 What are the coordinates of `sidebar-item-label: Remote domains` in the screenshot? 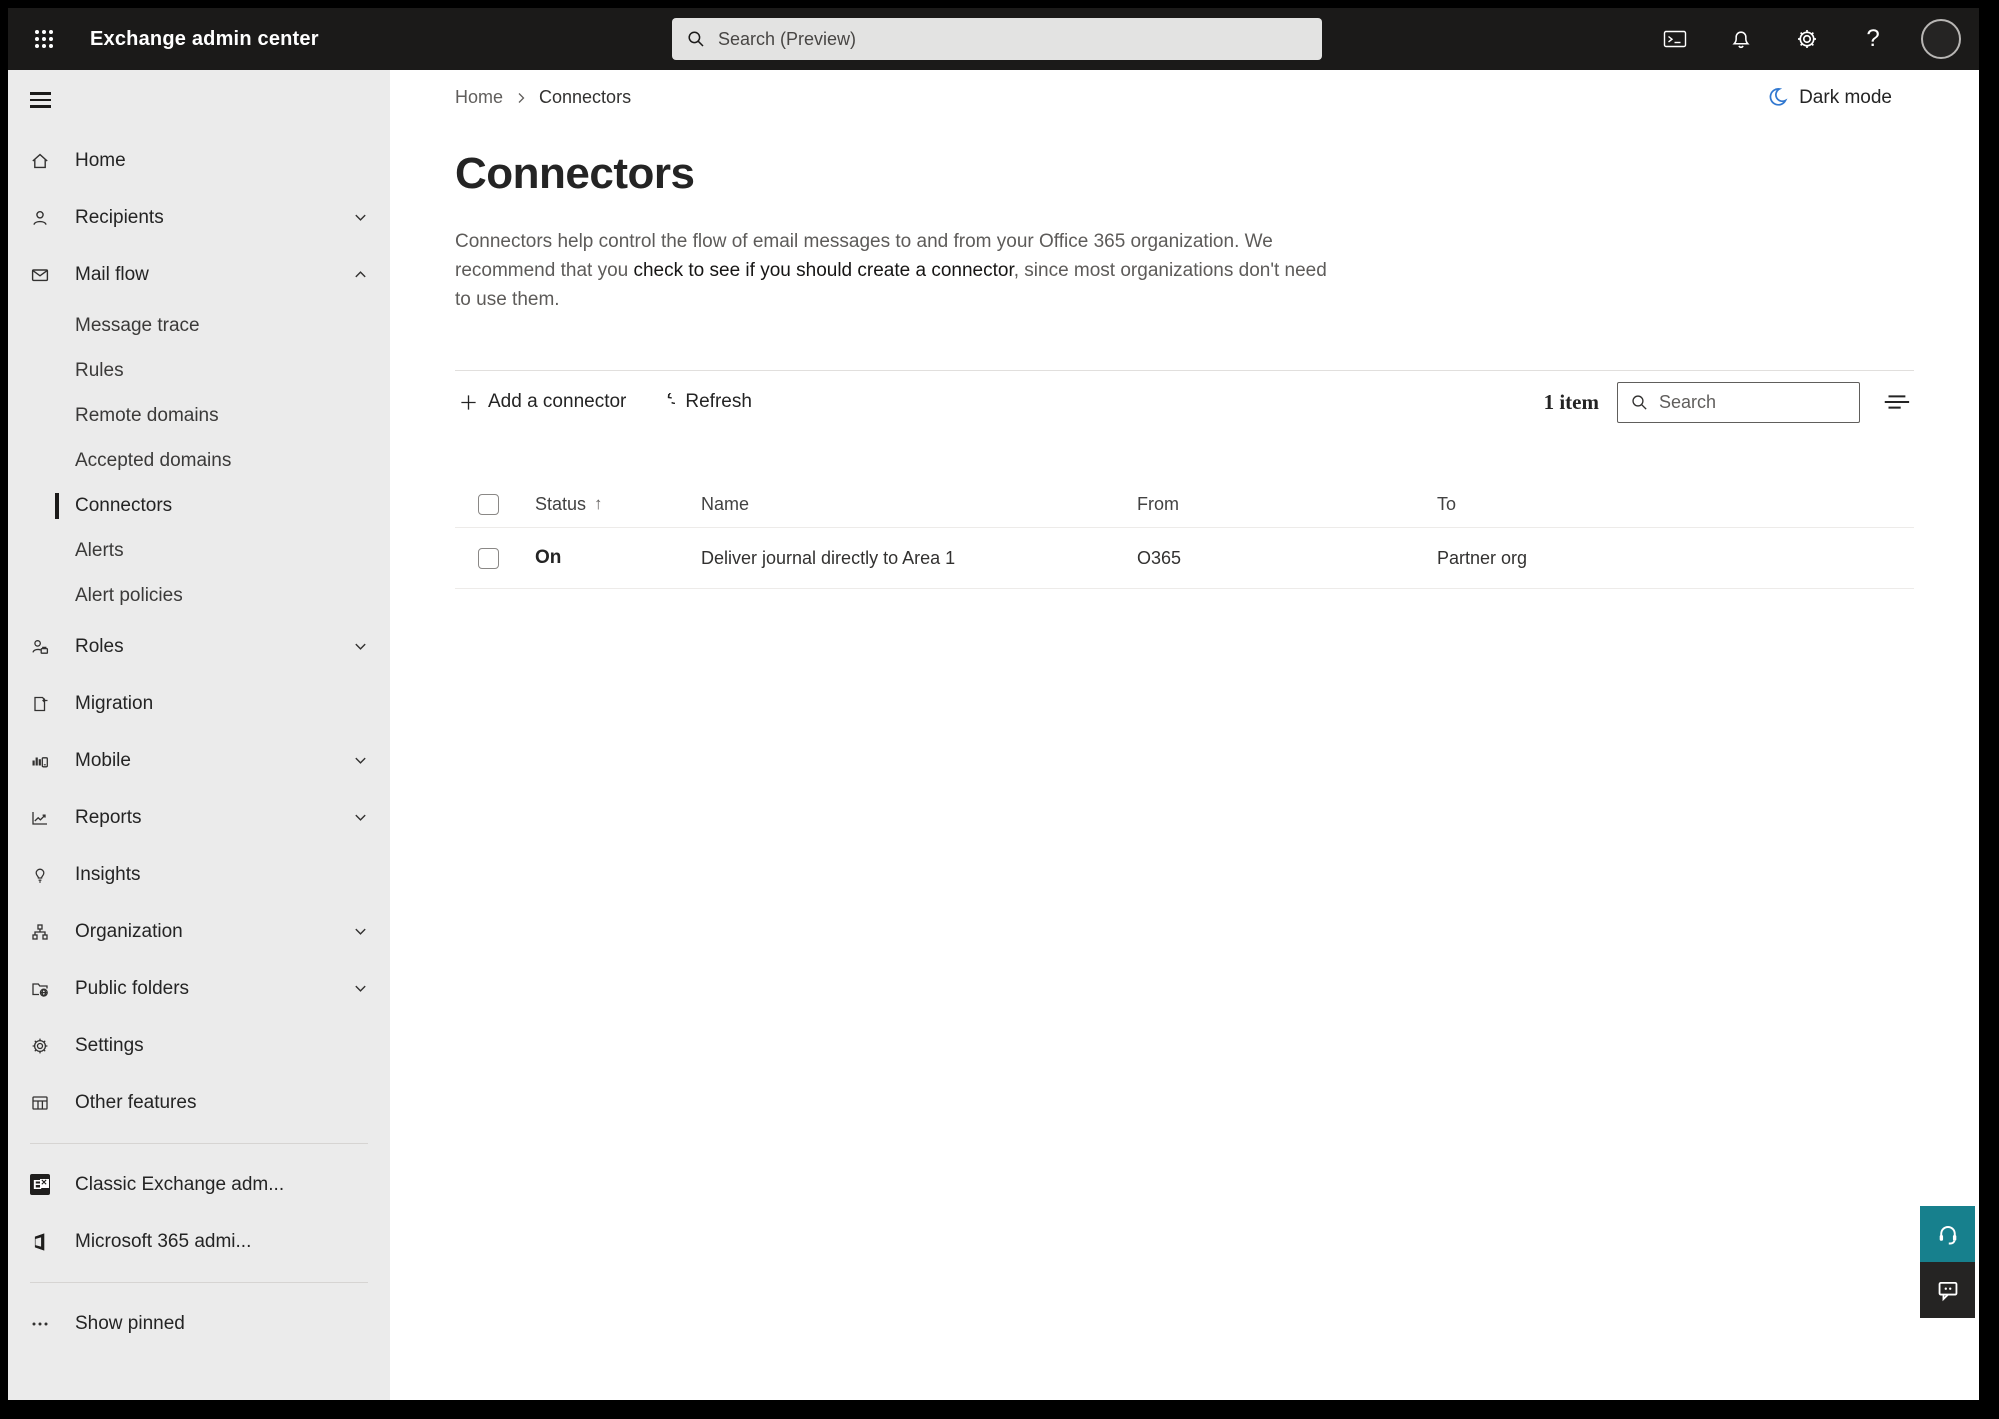 It's located at (147, 415).